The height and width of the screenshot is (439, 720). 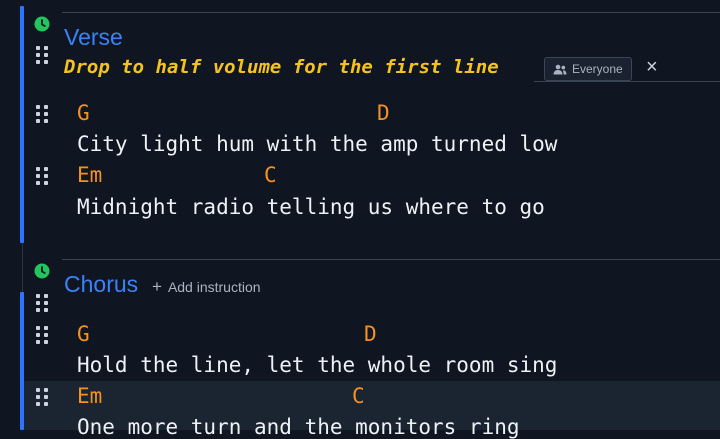 I want to click on lyric-line: One more turn and the monitors ring, so click(x=298, y=427).